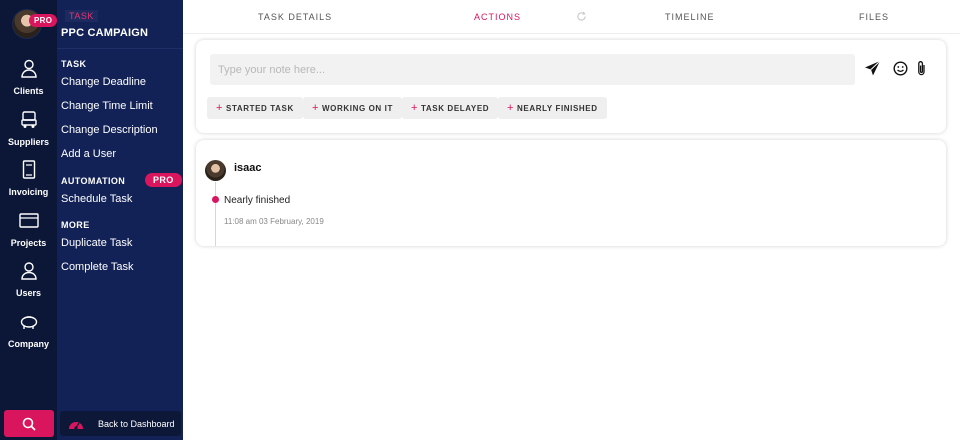 The width and height of the screenshot is (960, 440). I want to click on profile: PRO, so click(35, 24).